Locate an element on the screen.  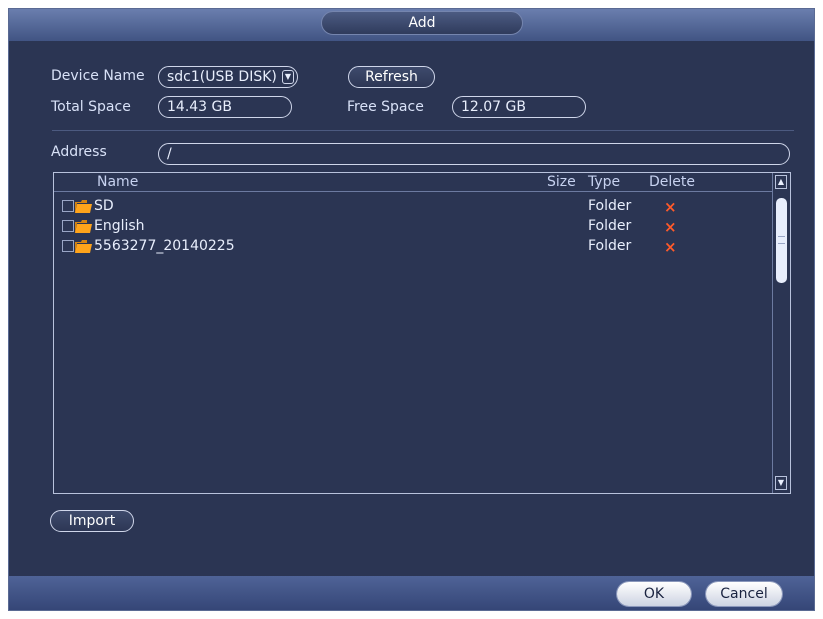
cancel-button: Cancel is located at coordinates (744, 594).